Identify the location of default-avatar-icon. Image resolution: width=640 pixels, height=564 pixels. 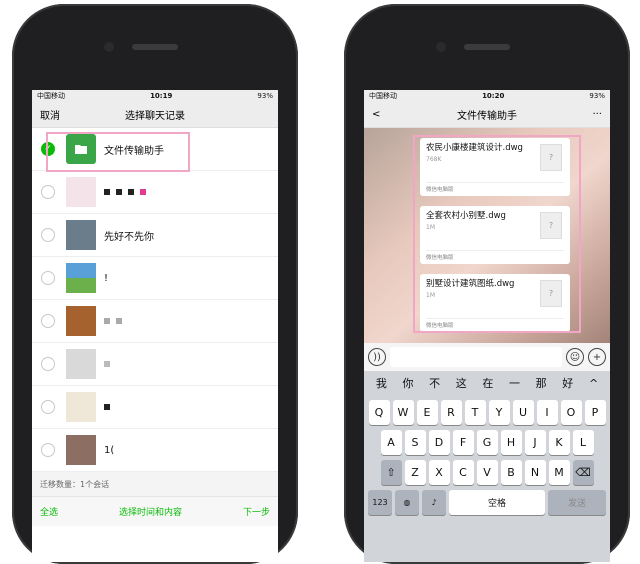
(81, 364).